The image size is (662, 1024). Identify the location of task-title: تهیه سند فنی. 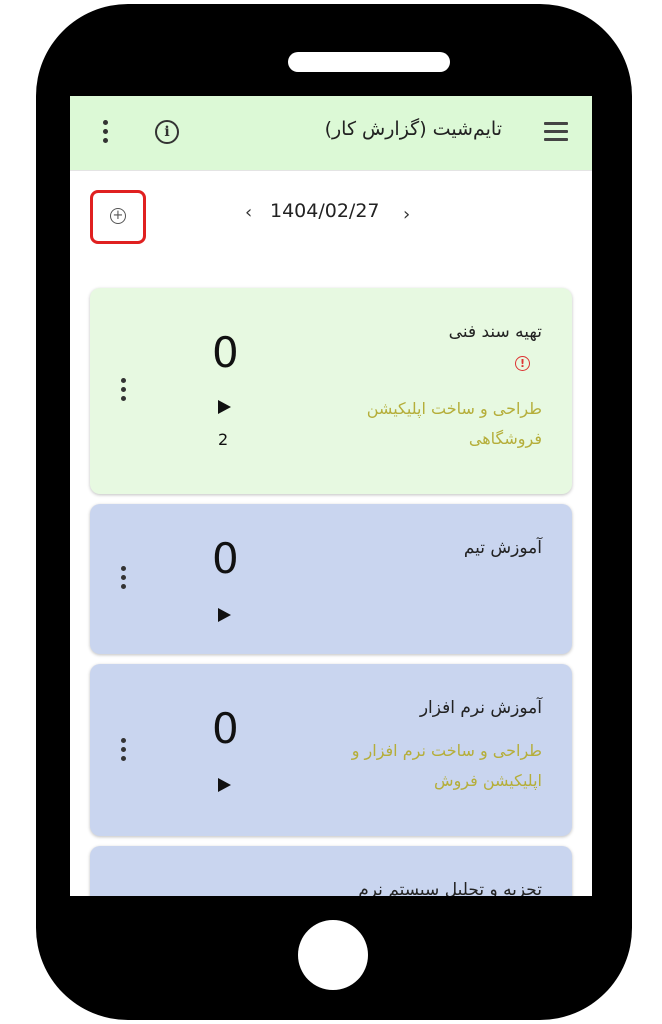
(495, 332).